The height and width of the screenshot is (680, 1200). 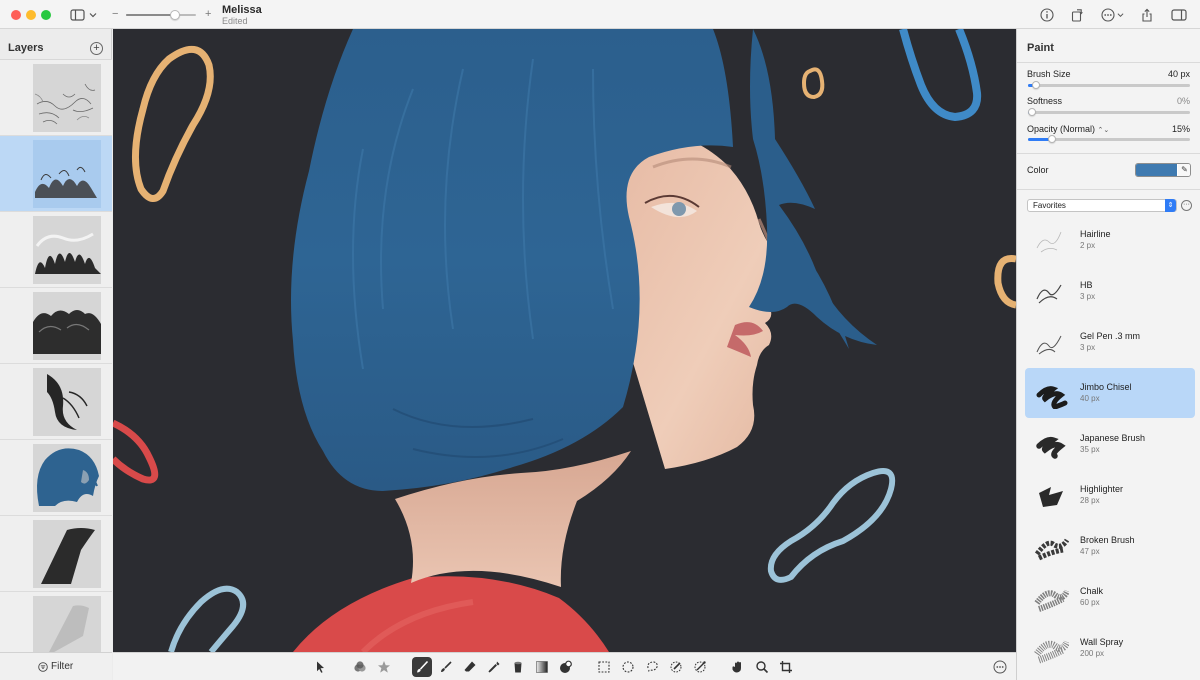 I want to click on layer-effects-tool, so click(x=360, y=667).